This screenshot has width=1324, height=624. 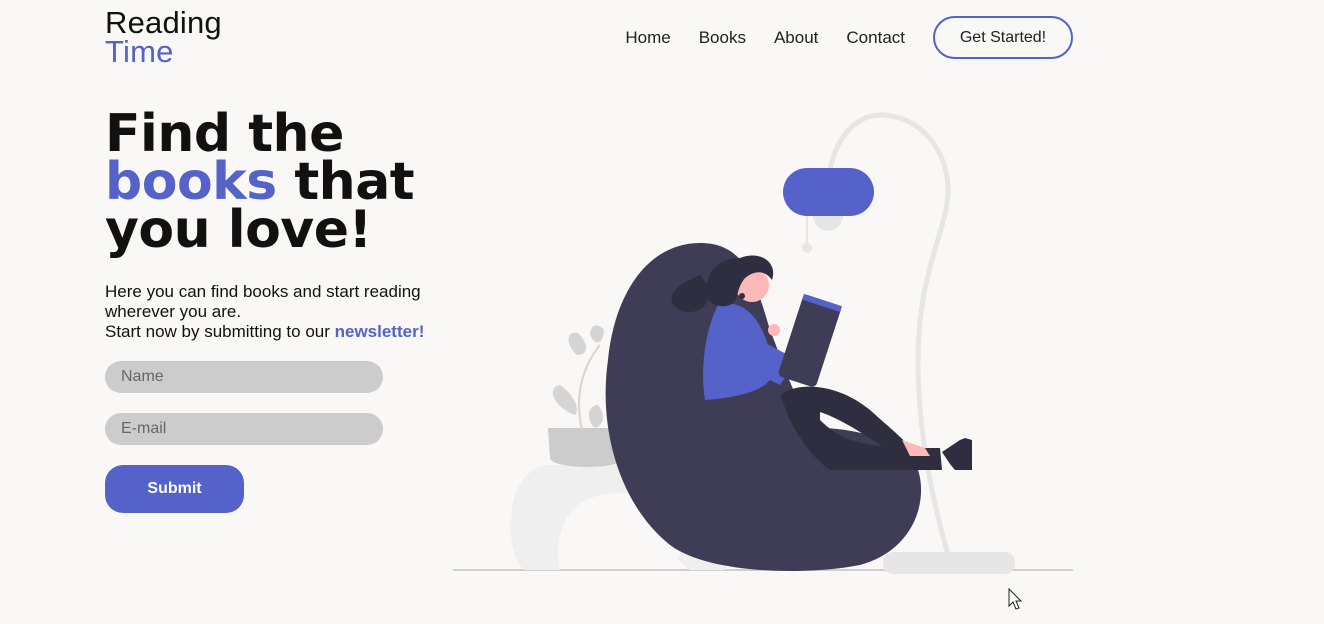 I want to click on submit-button: Submit, so click(x=174, y=489).